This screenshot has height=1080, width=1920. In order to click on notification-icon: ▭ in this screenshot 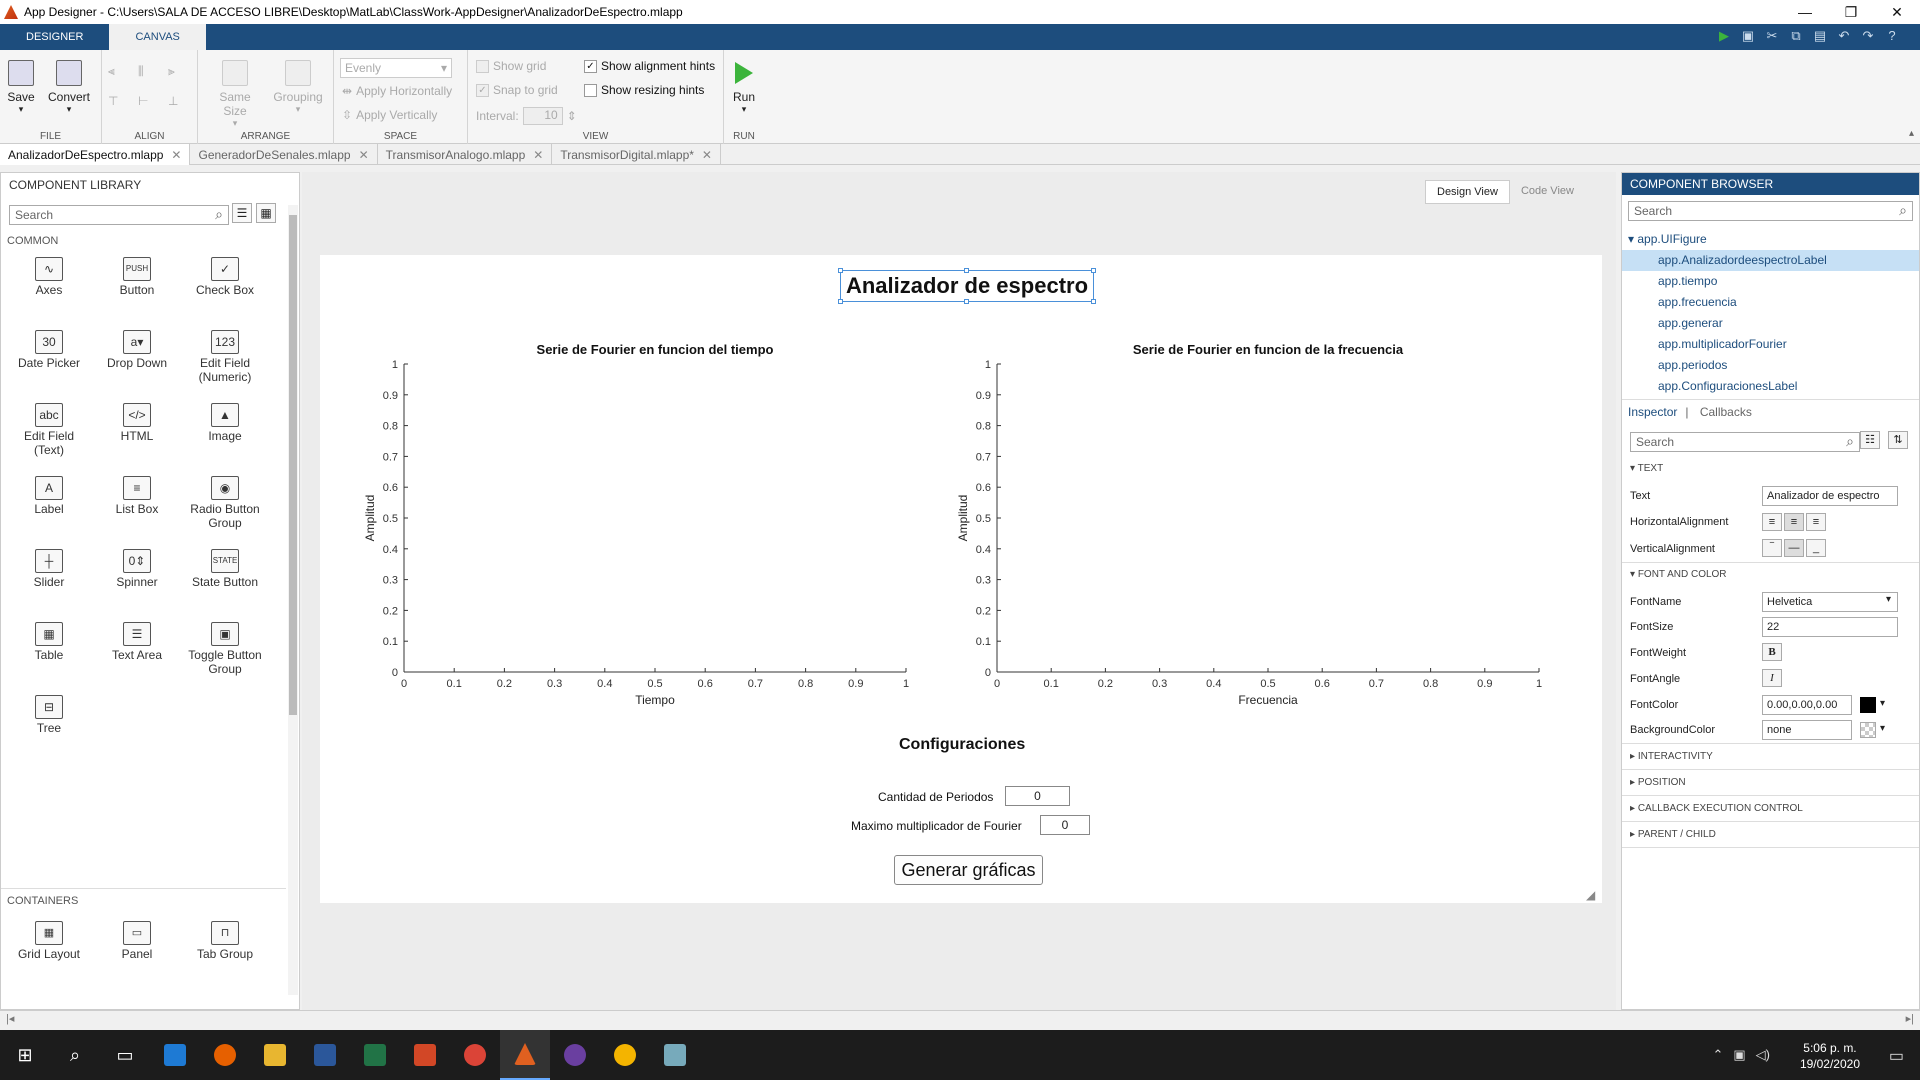, I will do `click(1896, 1056)`.